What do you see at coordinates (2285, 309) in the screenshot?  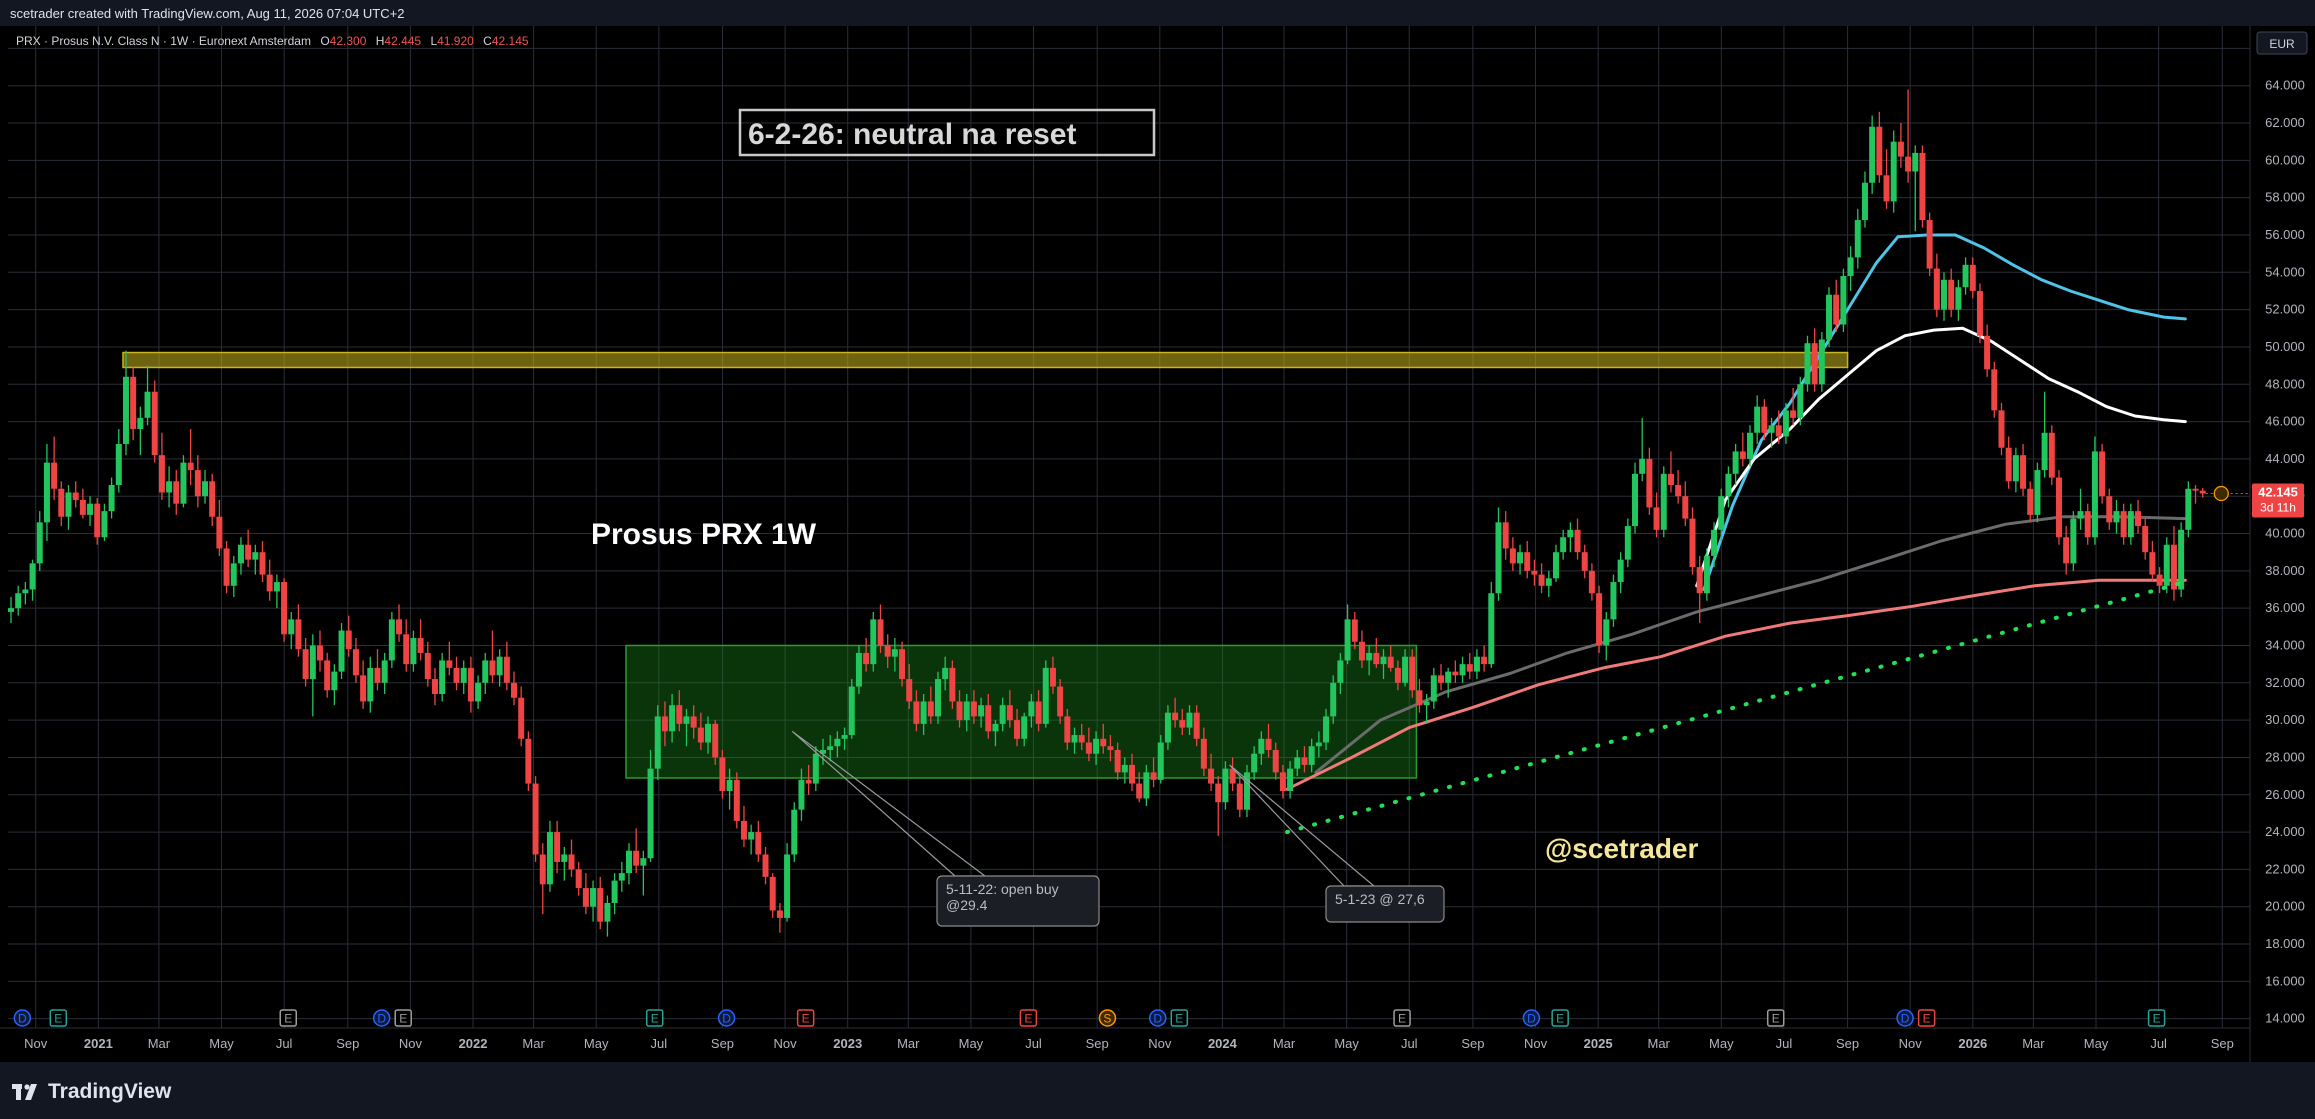 I see `price-axis-label: 52.000` at bounding box center [2285, 309].